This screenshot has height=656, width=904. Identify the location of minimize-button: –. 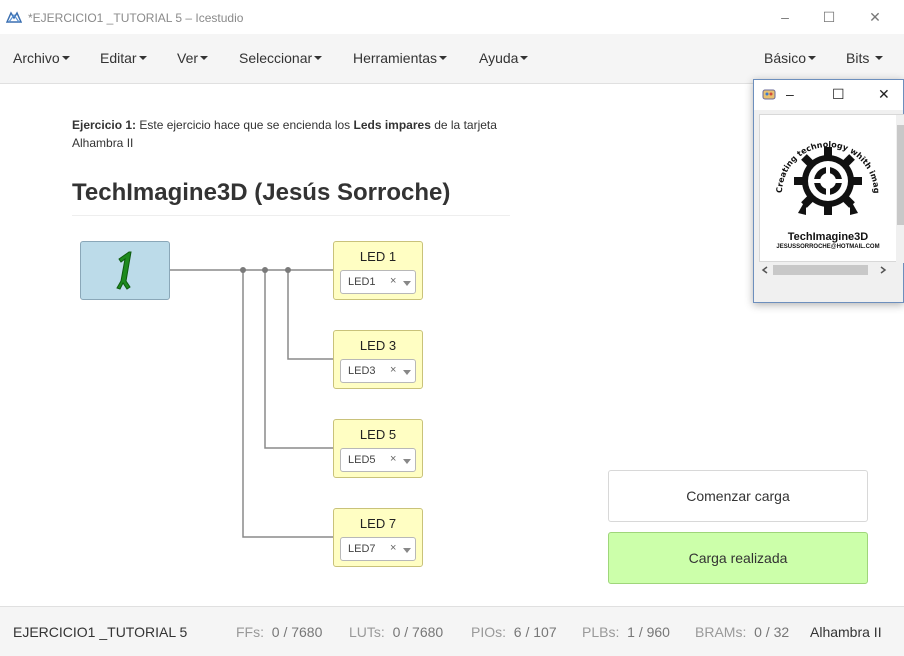
(785, 17).